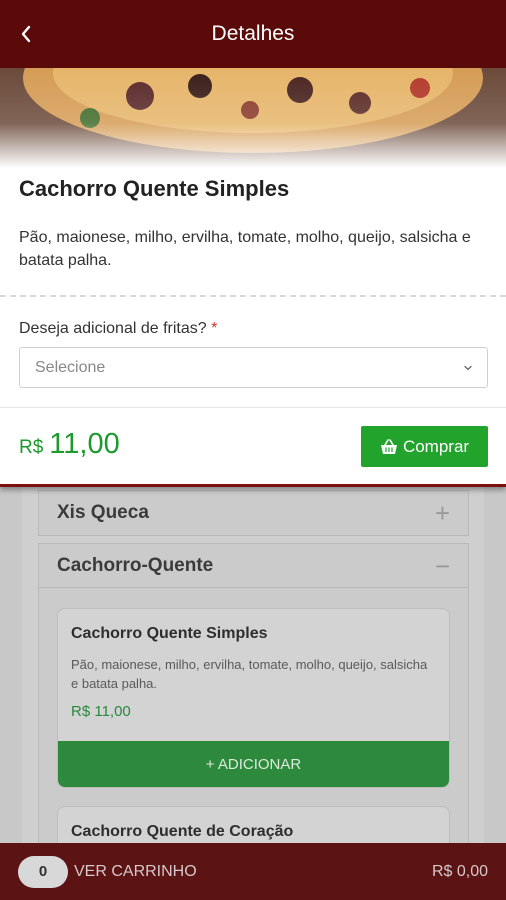  What do you see at coordinates (103, 512) in the screenshot?
I see `category-title: Xis Queca` at bounding box center [103, 512].